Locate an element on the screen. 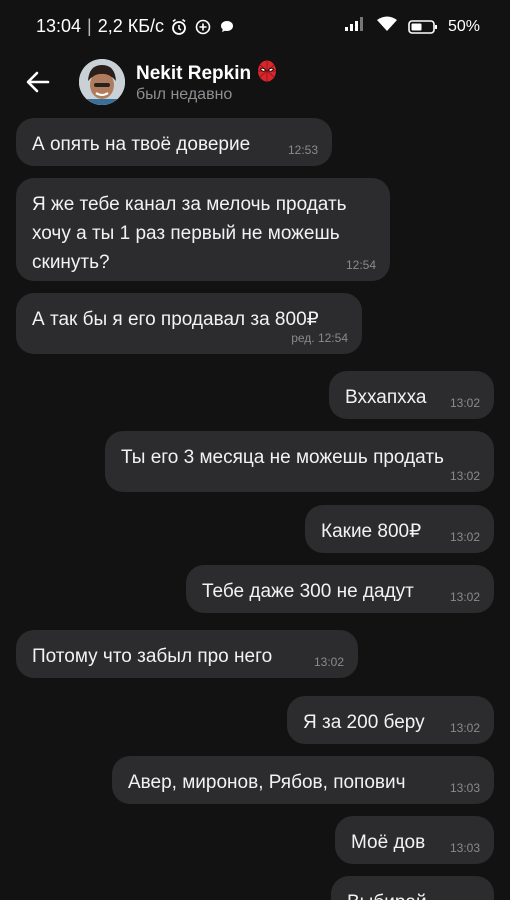 The image size is (510, 900). message-outgoing: Авер, миронов, Рябов, попович 13:03 is located at coordinates (303, 780).